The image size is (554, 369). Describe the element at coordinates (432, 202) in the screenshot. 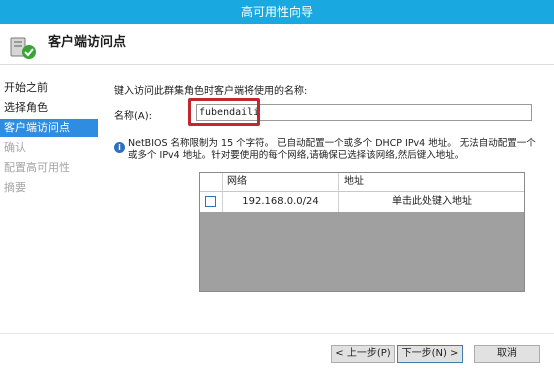

I see `address-cell: 单击此处键入地址` at that location.